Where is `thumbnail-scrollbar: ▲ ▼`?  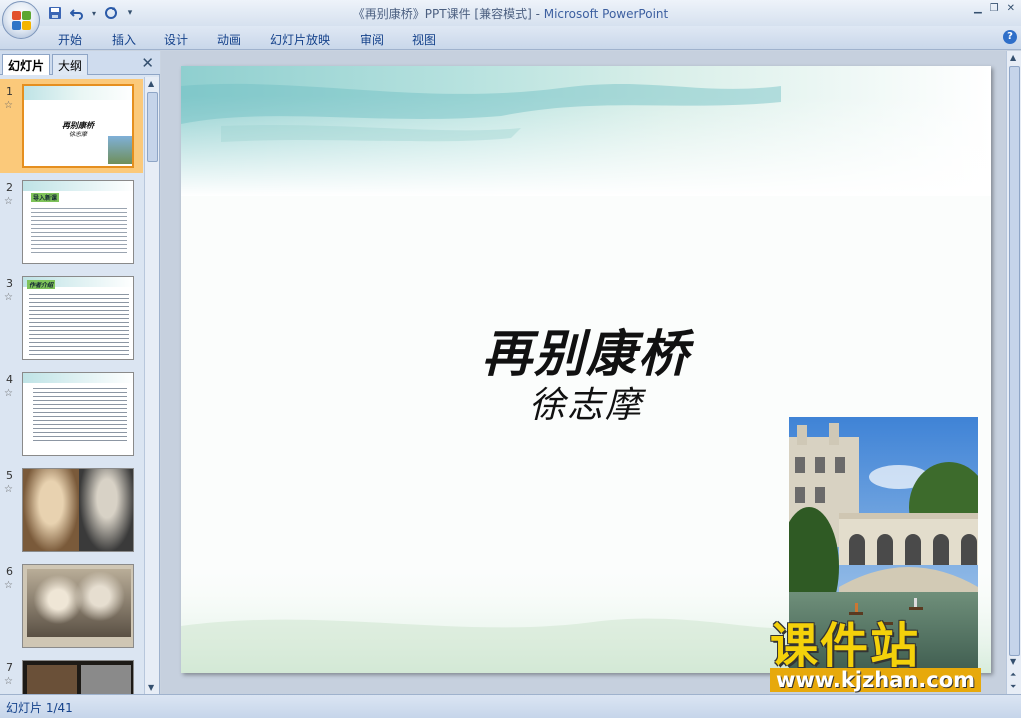 thumbnail-scrollbar: ▲ ▼ is located at coordinates (151, 385).